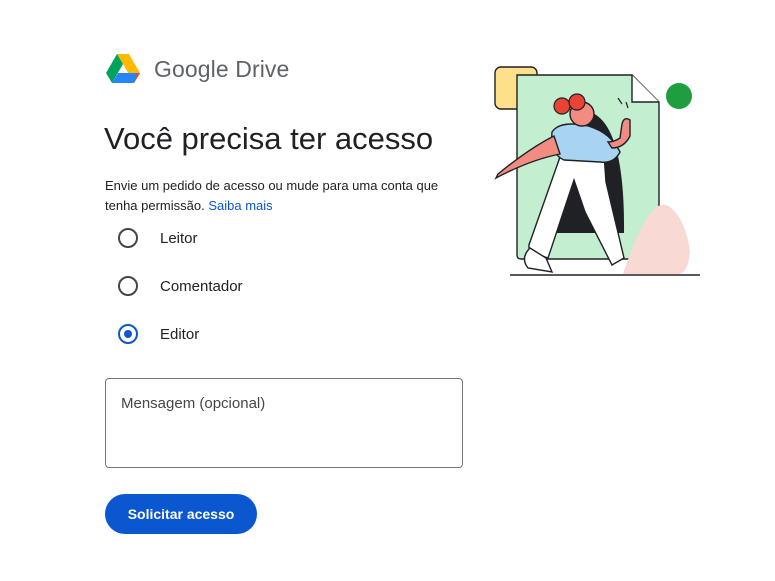 Image resolution: width=775 pixels, height=581 pixels. Describe the element at coordinates (269, 138) in the screenshot. I see `page-title: Você precisa ter acesso` at that location.